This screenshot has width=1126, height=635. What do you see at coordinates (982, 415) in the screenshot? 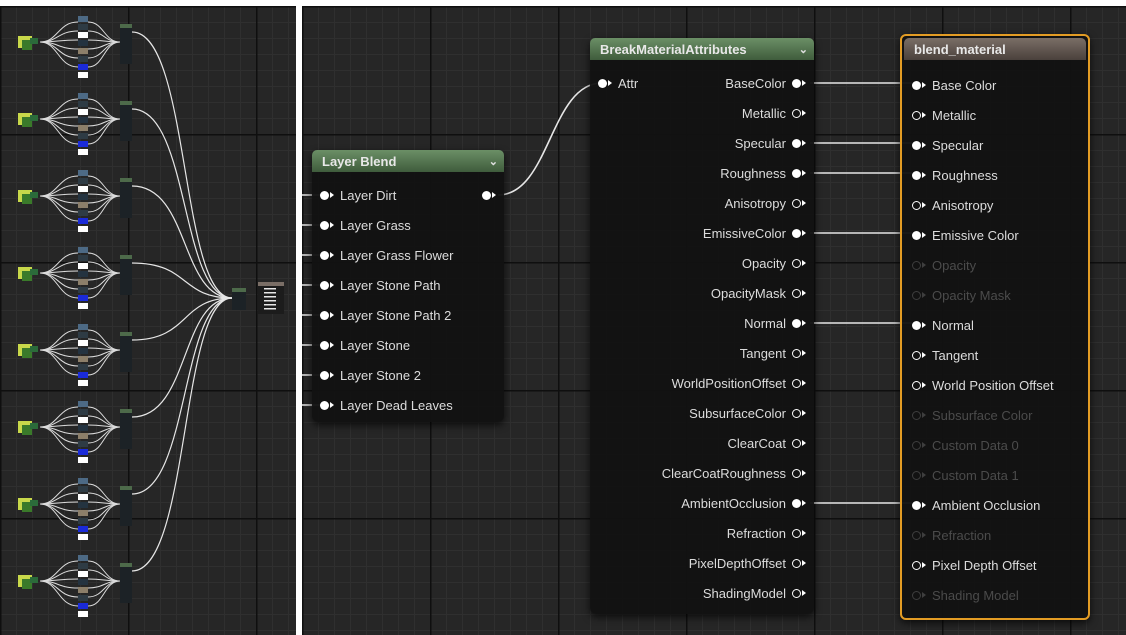
I see `pin-label: Subsurface Color` at bounding box center [982, 415].